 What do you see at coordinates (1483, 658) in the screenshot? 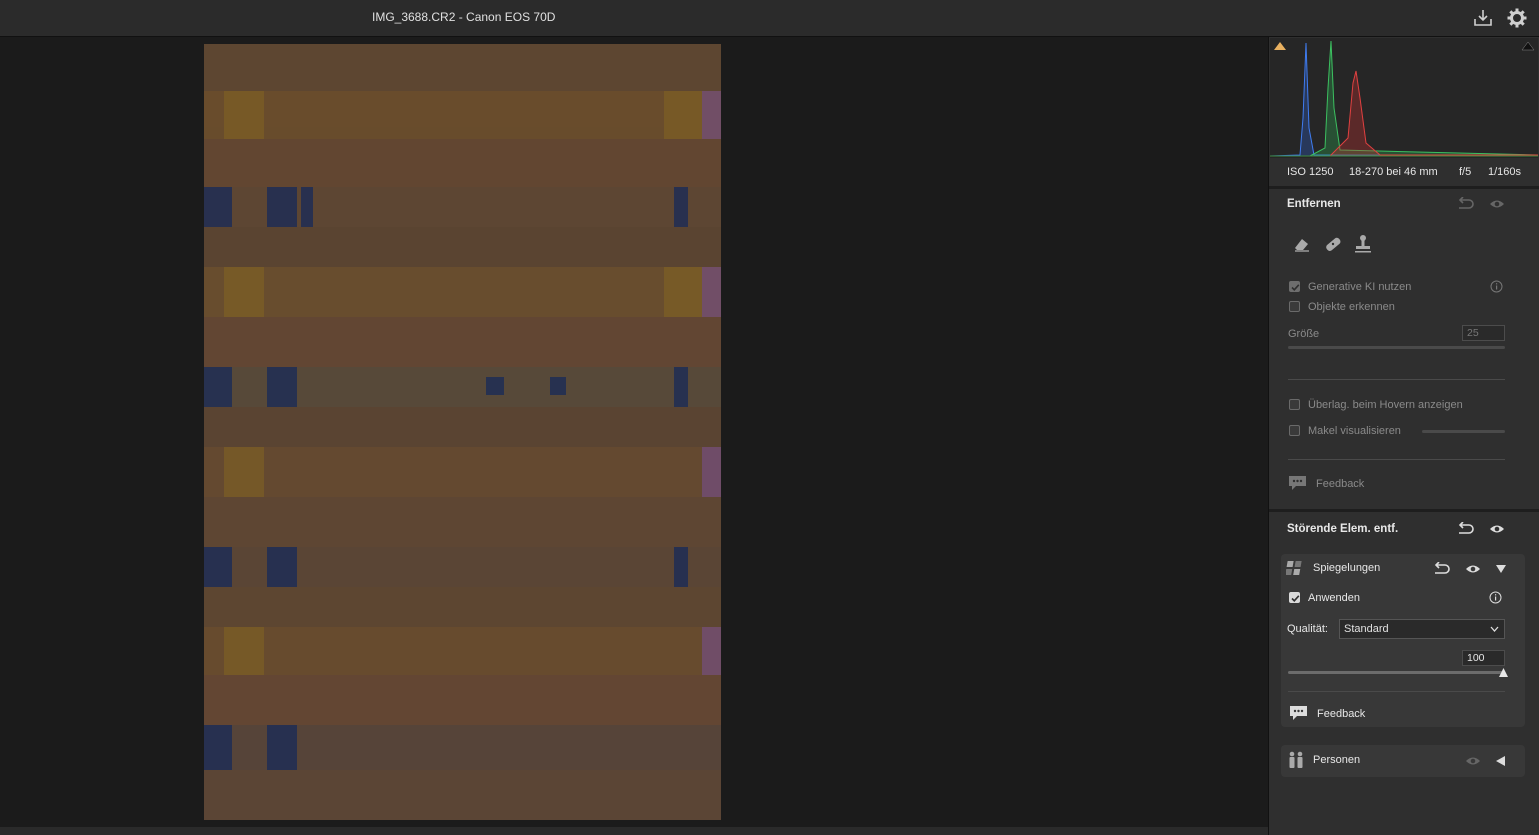
I see `amount-input: 100` at bounding box center [1483, 658].